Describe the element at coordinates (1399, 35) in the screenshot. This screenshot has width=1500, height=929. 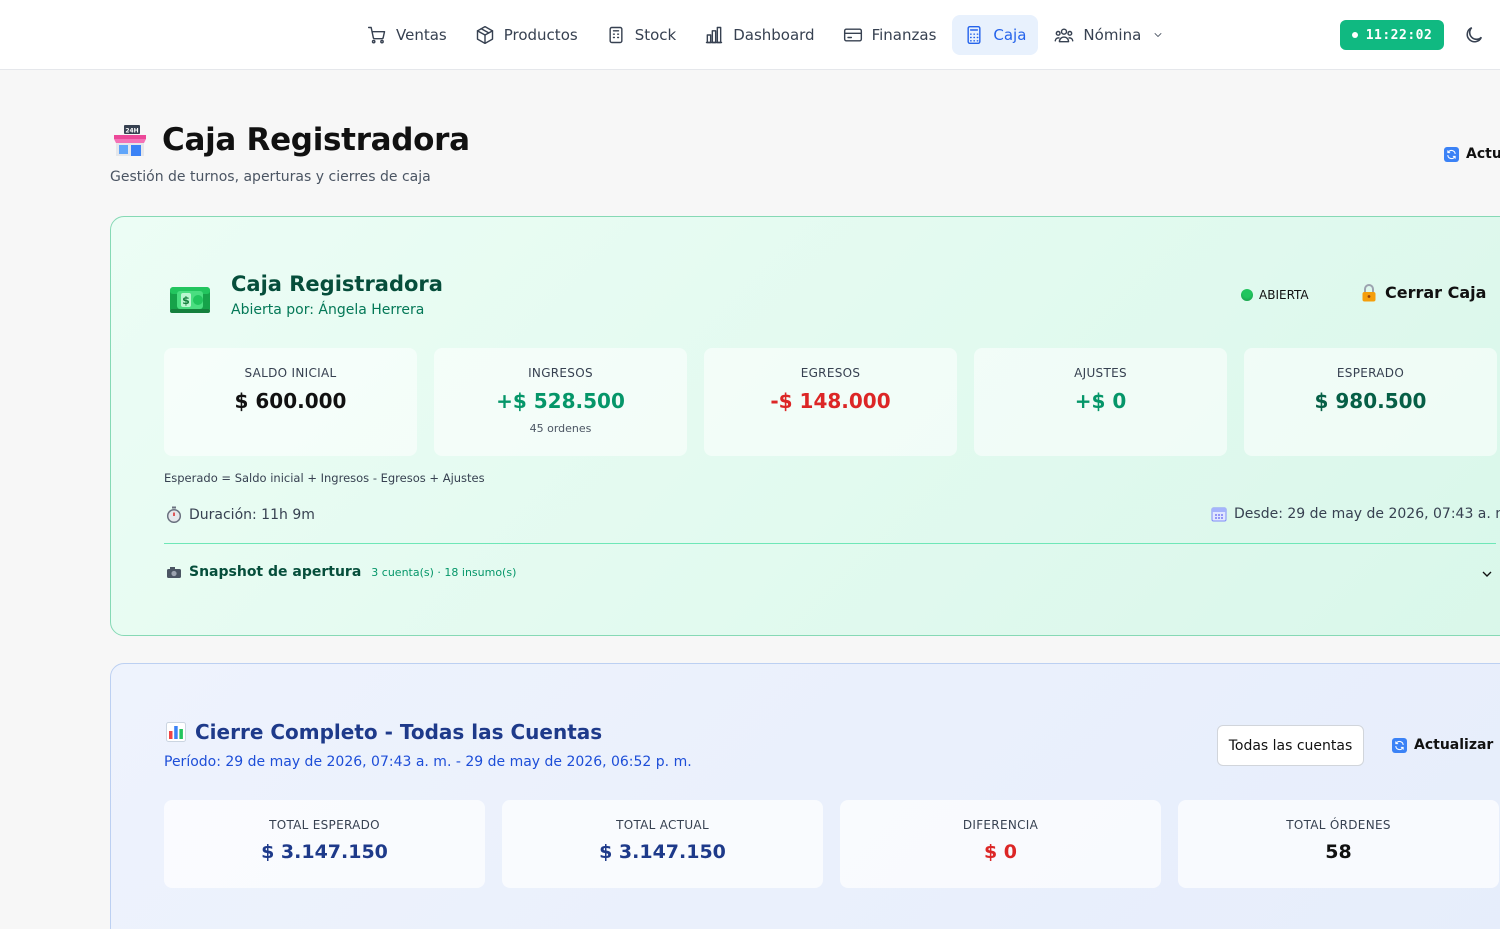
I see `clock-time: 11:22:02` at that location.